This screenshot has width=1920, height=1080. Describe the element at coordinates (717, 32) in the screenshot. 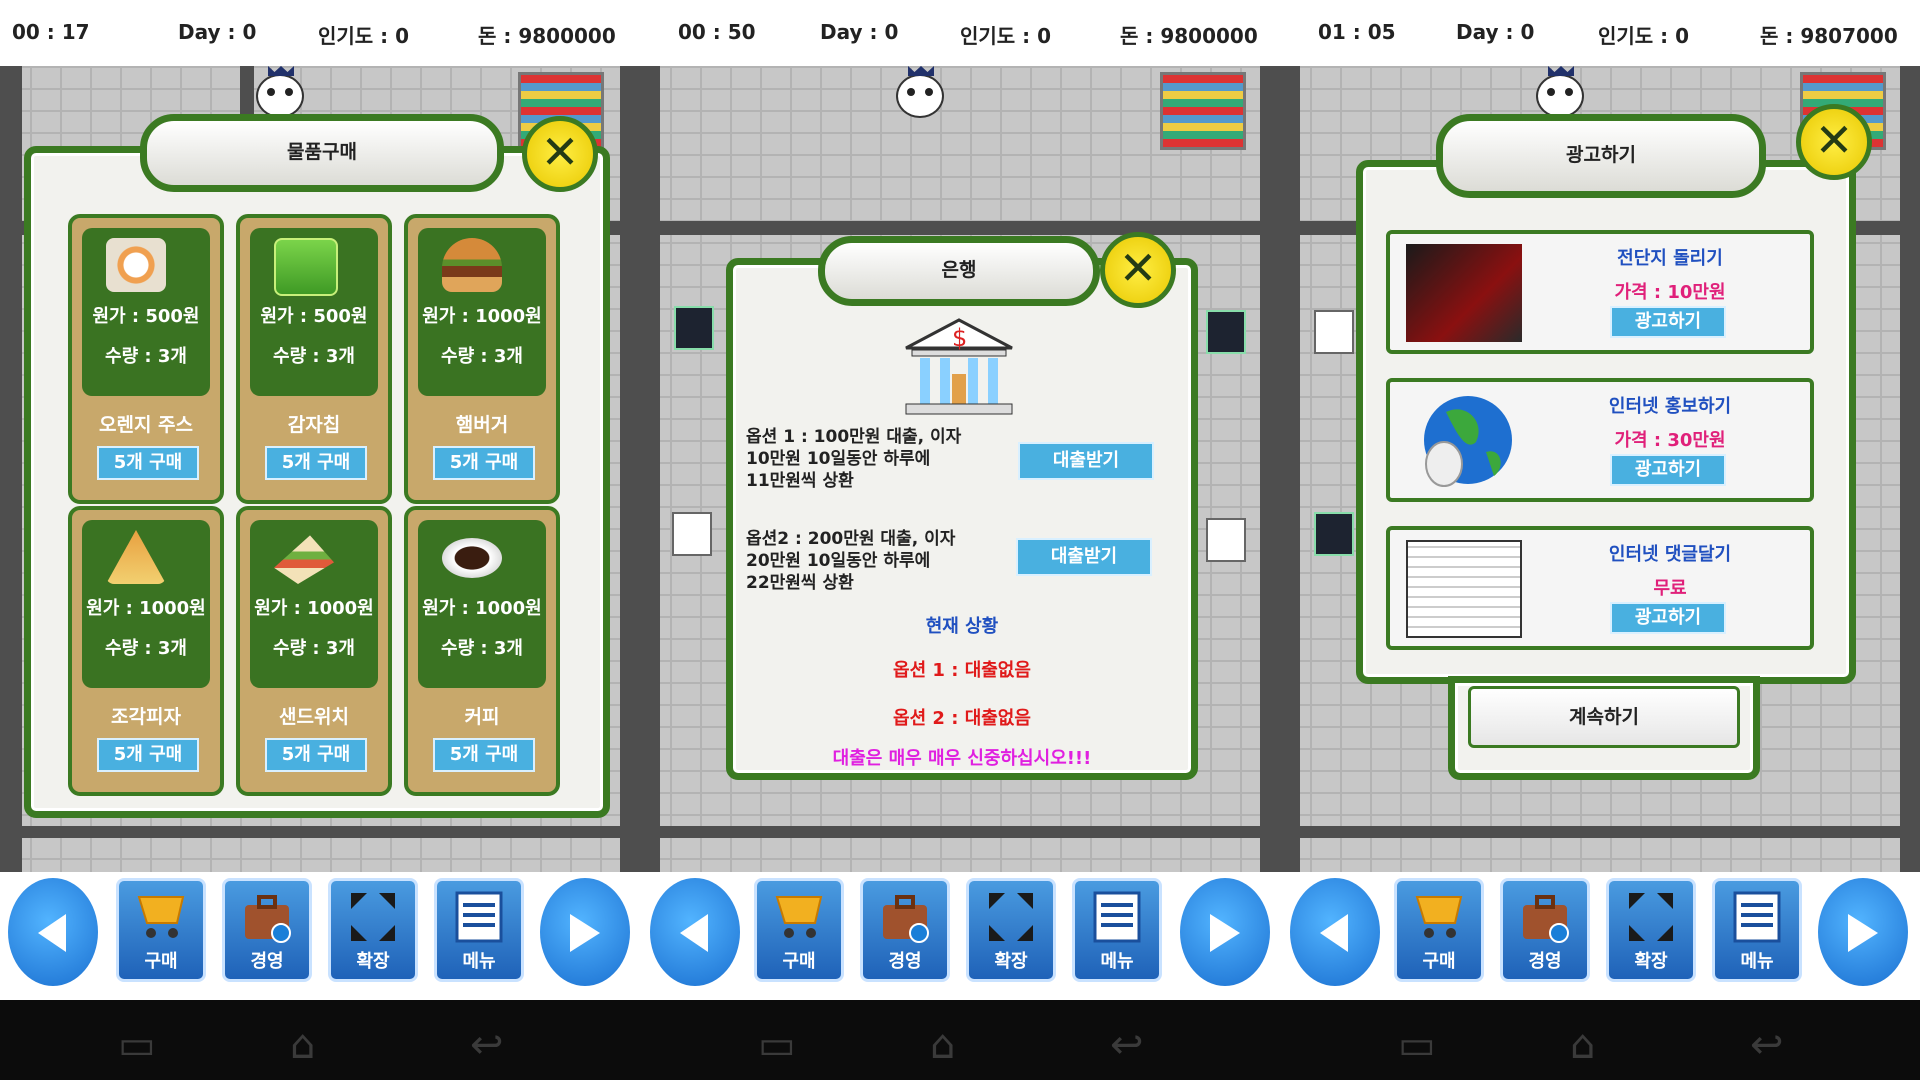

I see `time-display: 00 : 50` at that location.